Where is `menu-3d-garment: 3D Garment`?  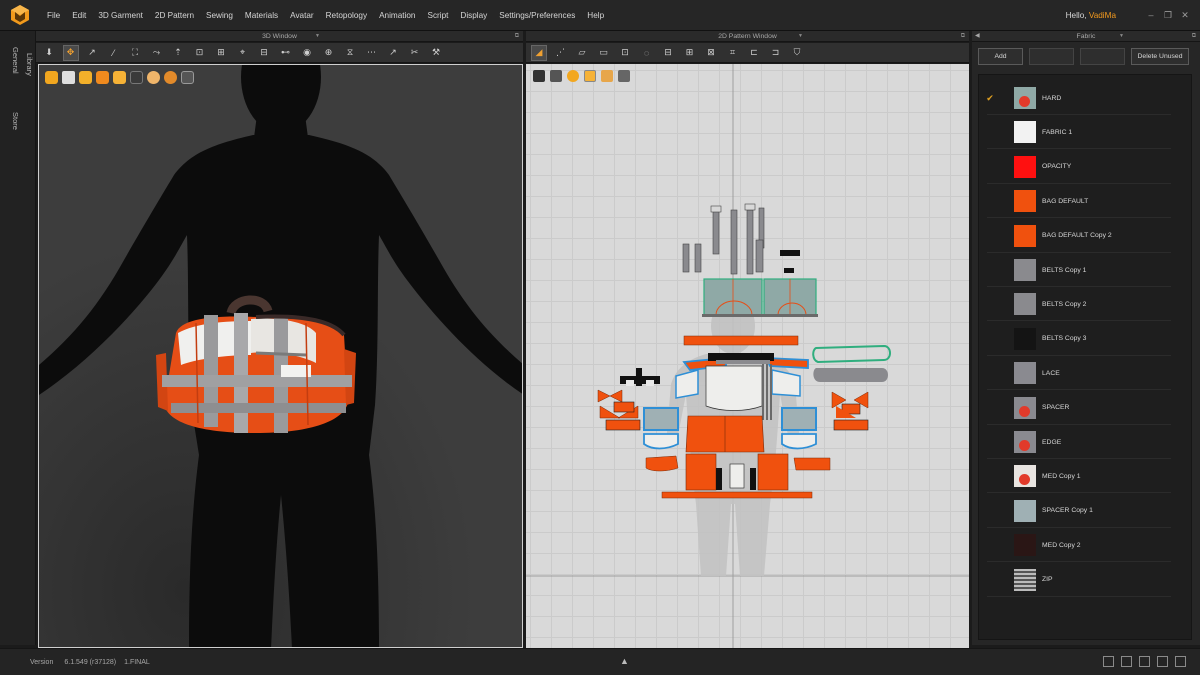
menu-3d-garment: 3D Garment is located at coordinates (120, 15).